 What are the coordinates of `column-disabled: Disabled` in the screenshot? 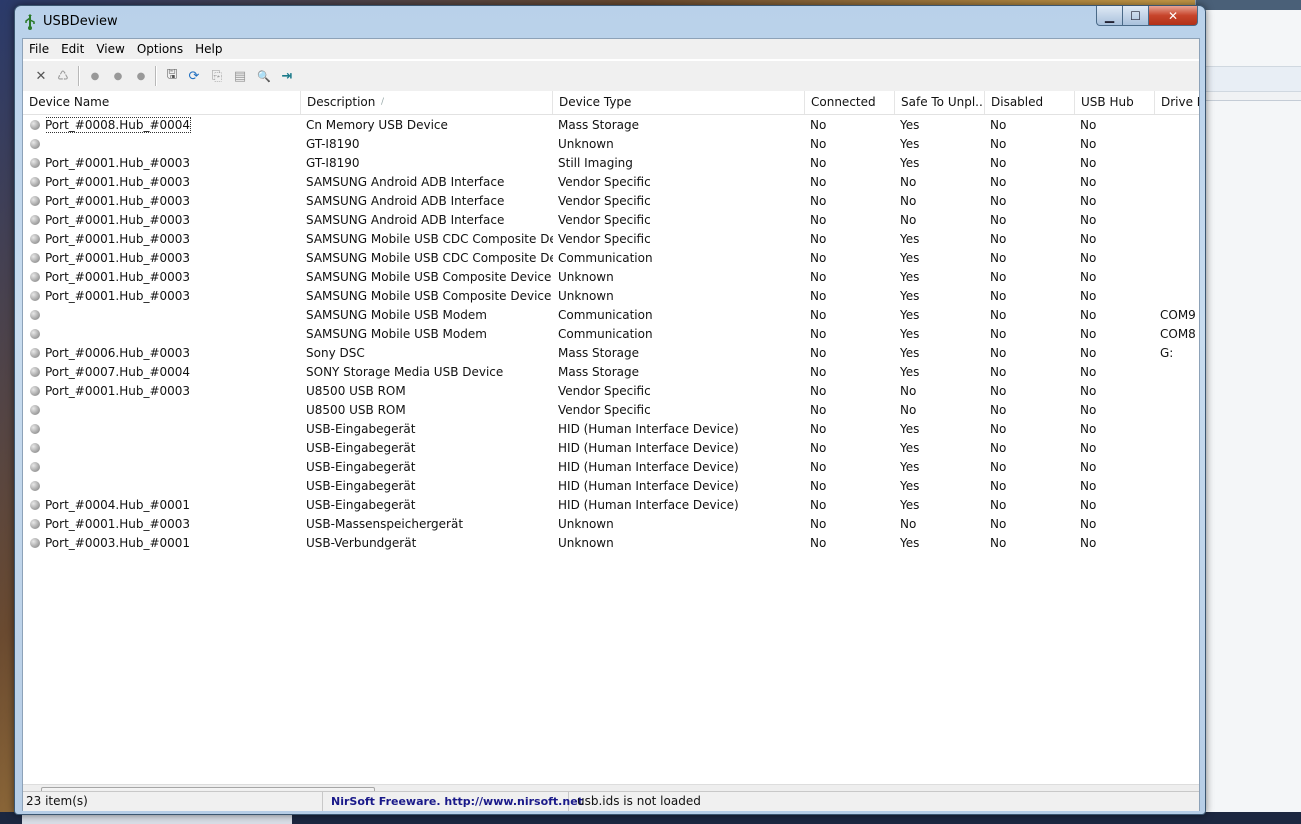 It's located at (1030, 102).